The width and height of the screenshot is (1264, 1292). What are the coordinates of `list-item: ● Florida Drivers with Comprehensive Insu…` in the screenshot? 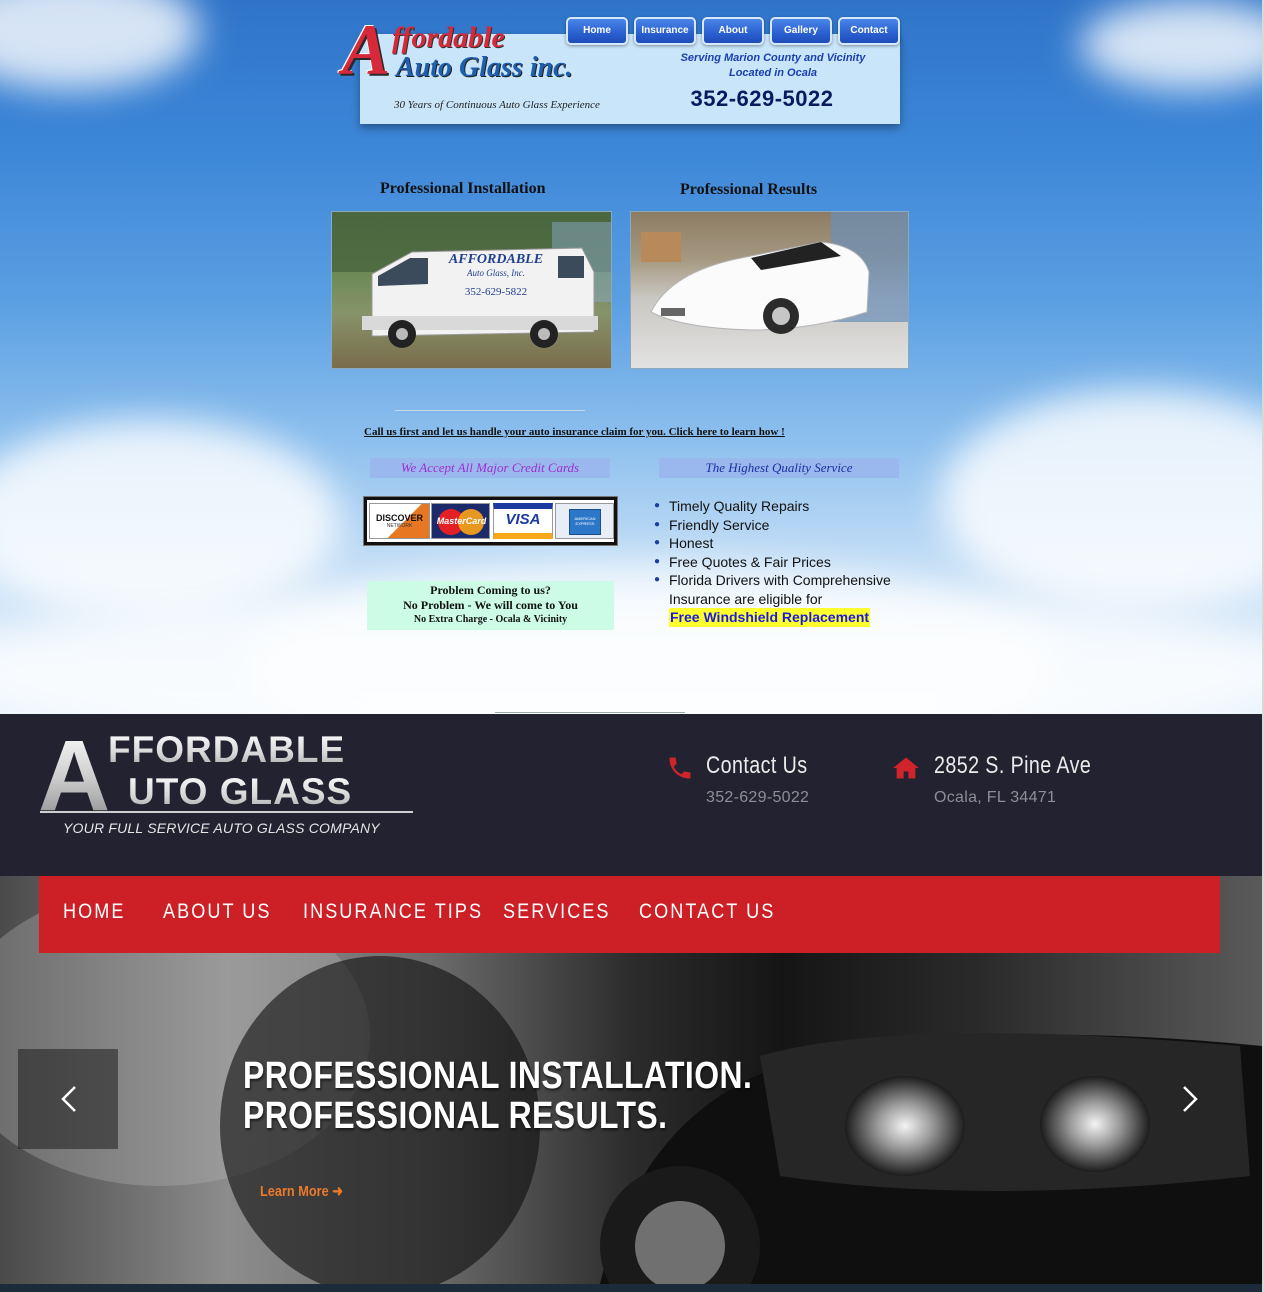 It's located at (772, 589).